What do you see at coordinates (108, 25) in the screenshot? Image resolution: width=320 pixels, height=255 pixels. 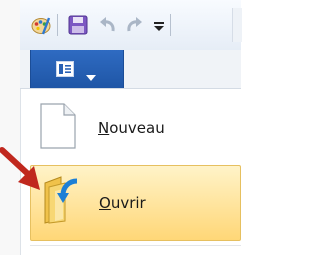 I see `undo-icon` at bounding box center [108, 25].